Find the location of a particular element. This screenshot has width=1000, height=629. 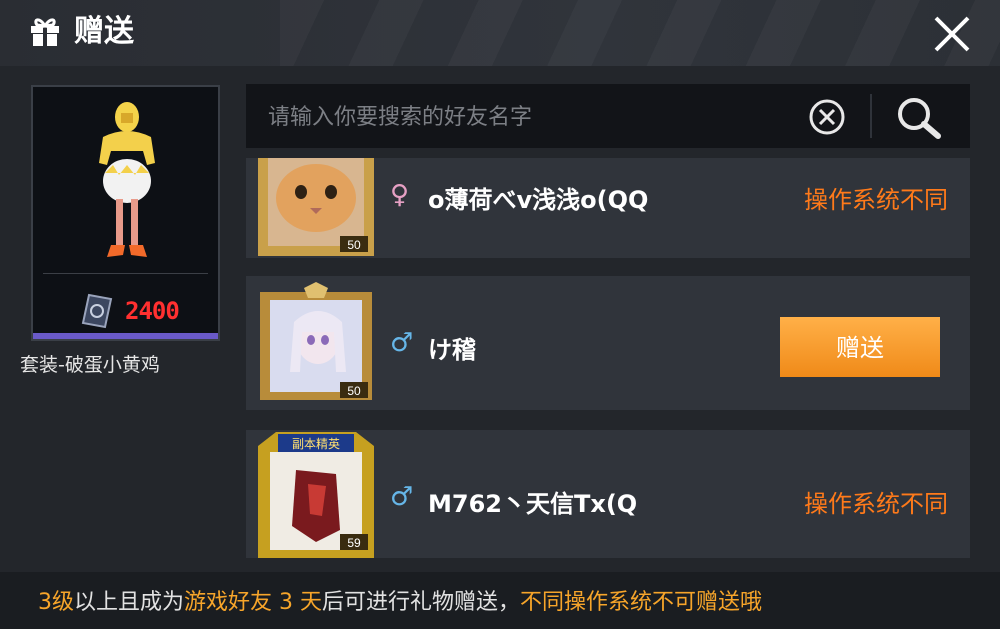

avatar-badge: 副本精英 is located at coordinates (316, 444).